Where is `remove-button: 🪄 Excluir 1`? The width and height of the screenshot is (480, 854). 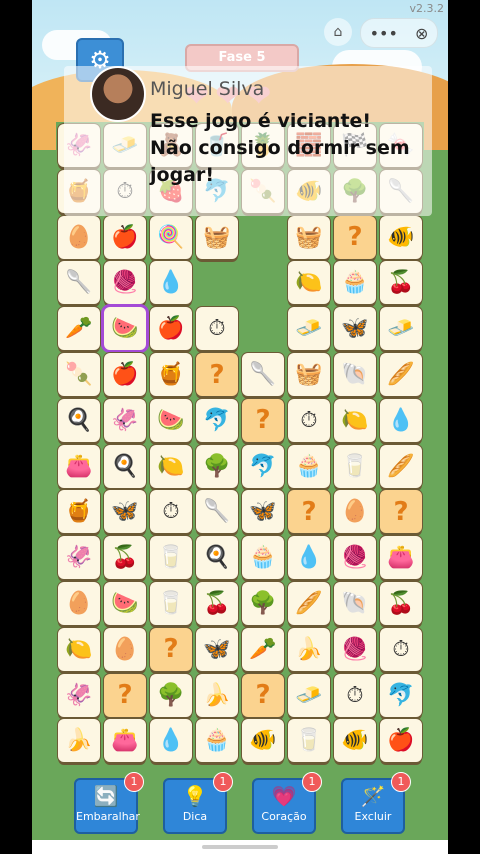 remove-button: 🪄 Excluir 1 is located at coordinates (376, 803).